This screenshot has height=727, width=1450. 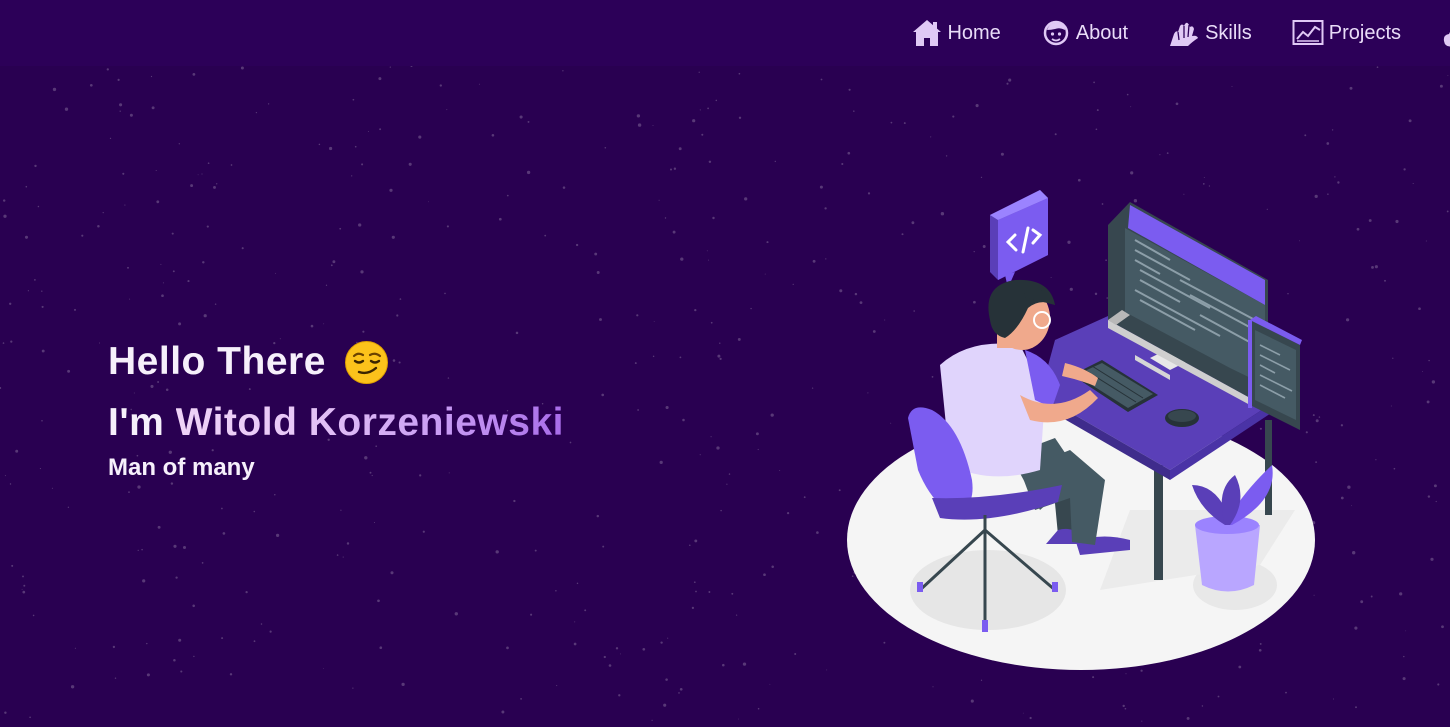 I want to click on nav-item-projects: Projects, so click(x=1346, y=33).